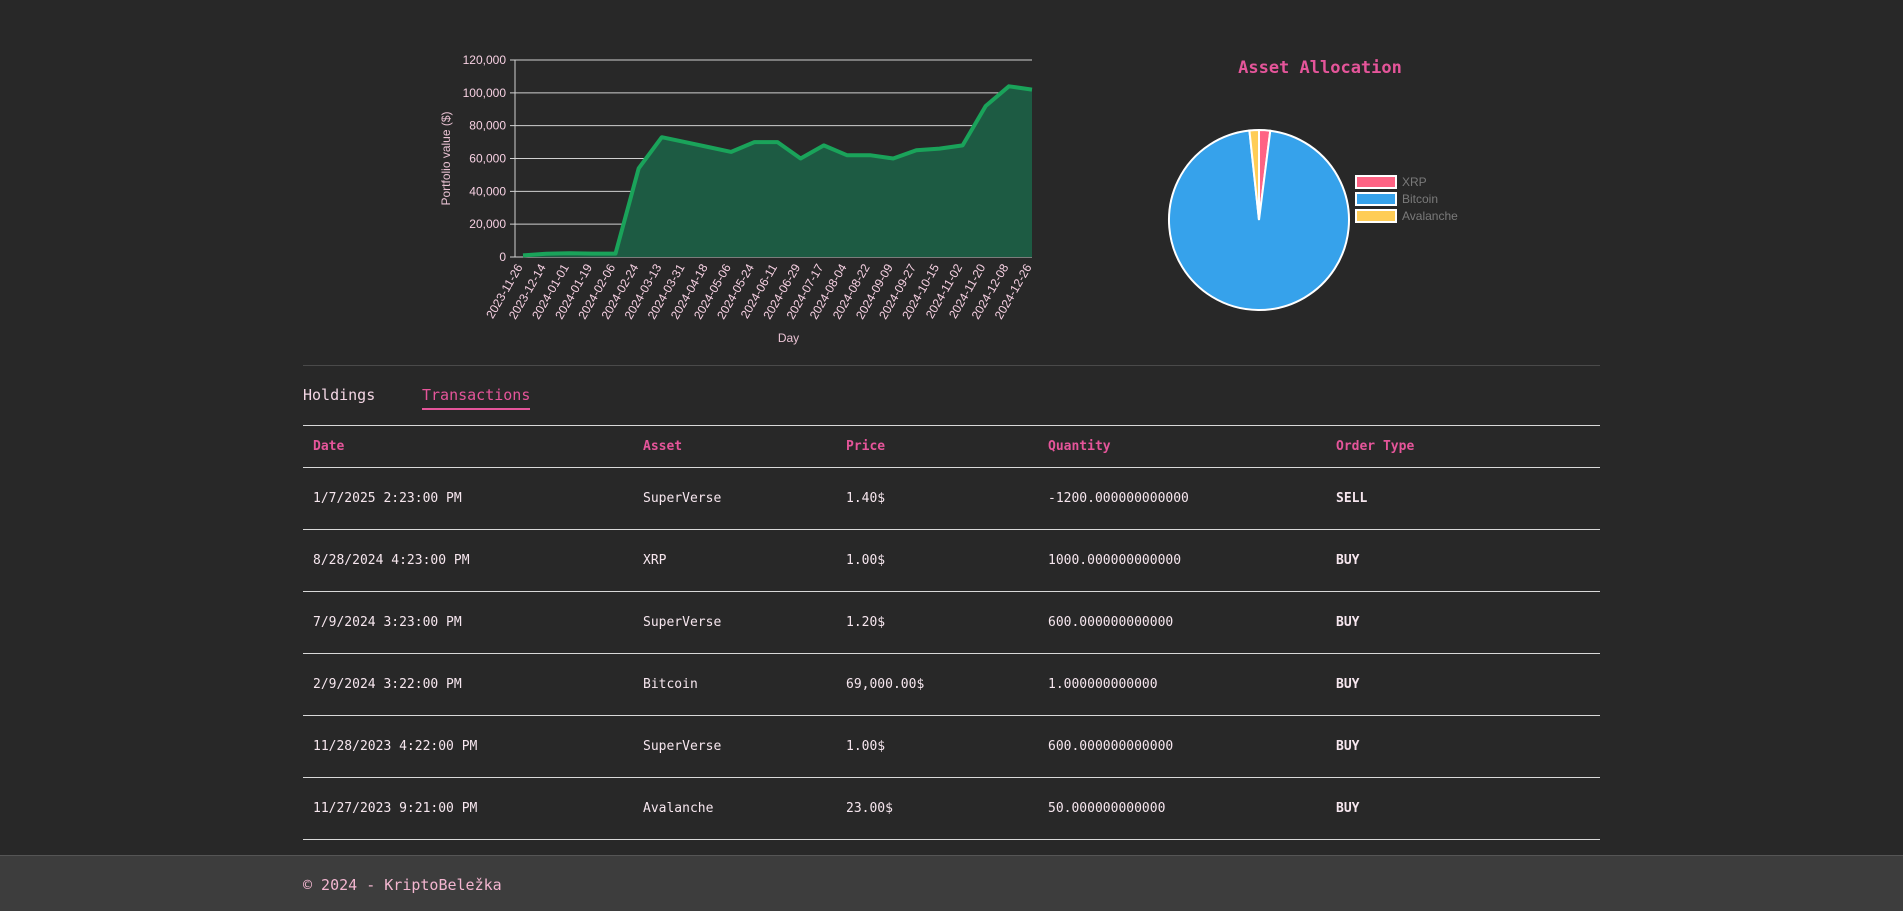 This screenshot has width=1903, height=911. Describe the element at coordinates (1182, 446) in the screenshot. I see `header-quantity: Quantity` at that location.